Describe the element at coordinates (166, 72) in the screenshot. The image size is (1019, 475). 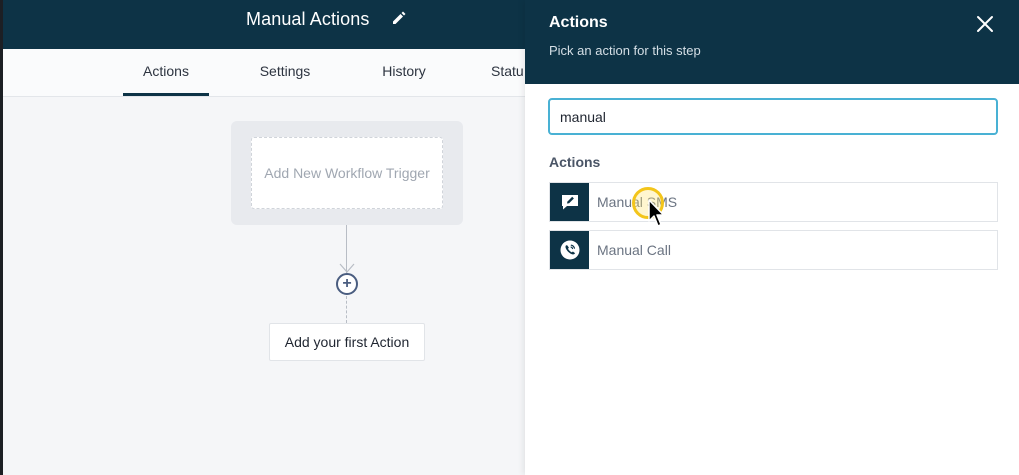
I see `tab-actions: Actions` at that location.